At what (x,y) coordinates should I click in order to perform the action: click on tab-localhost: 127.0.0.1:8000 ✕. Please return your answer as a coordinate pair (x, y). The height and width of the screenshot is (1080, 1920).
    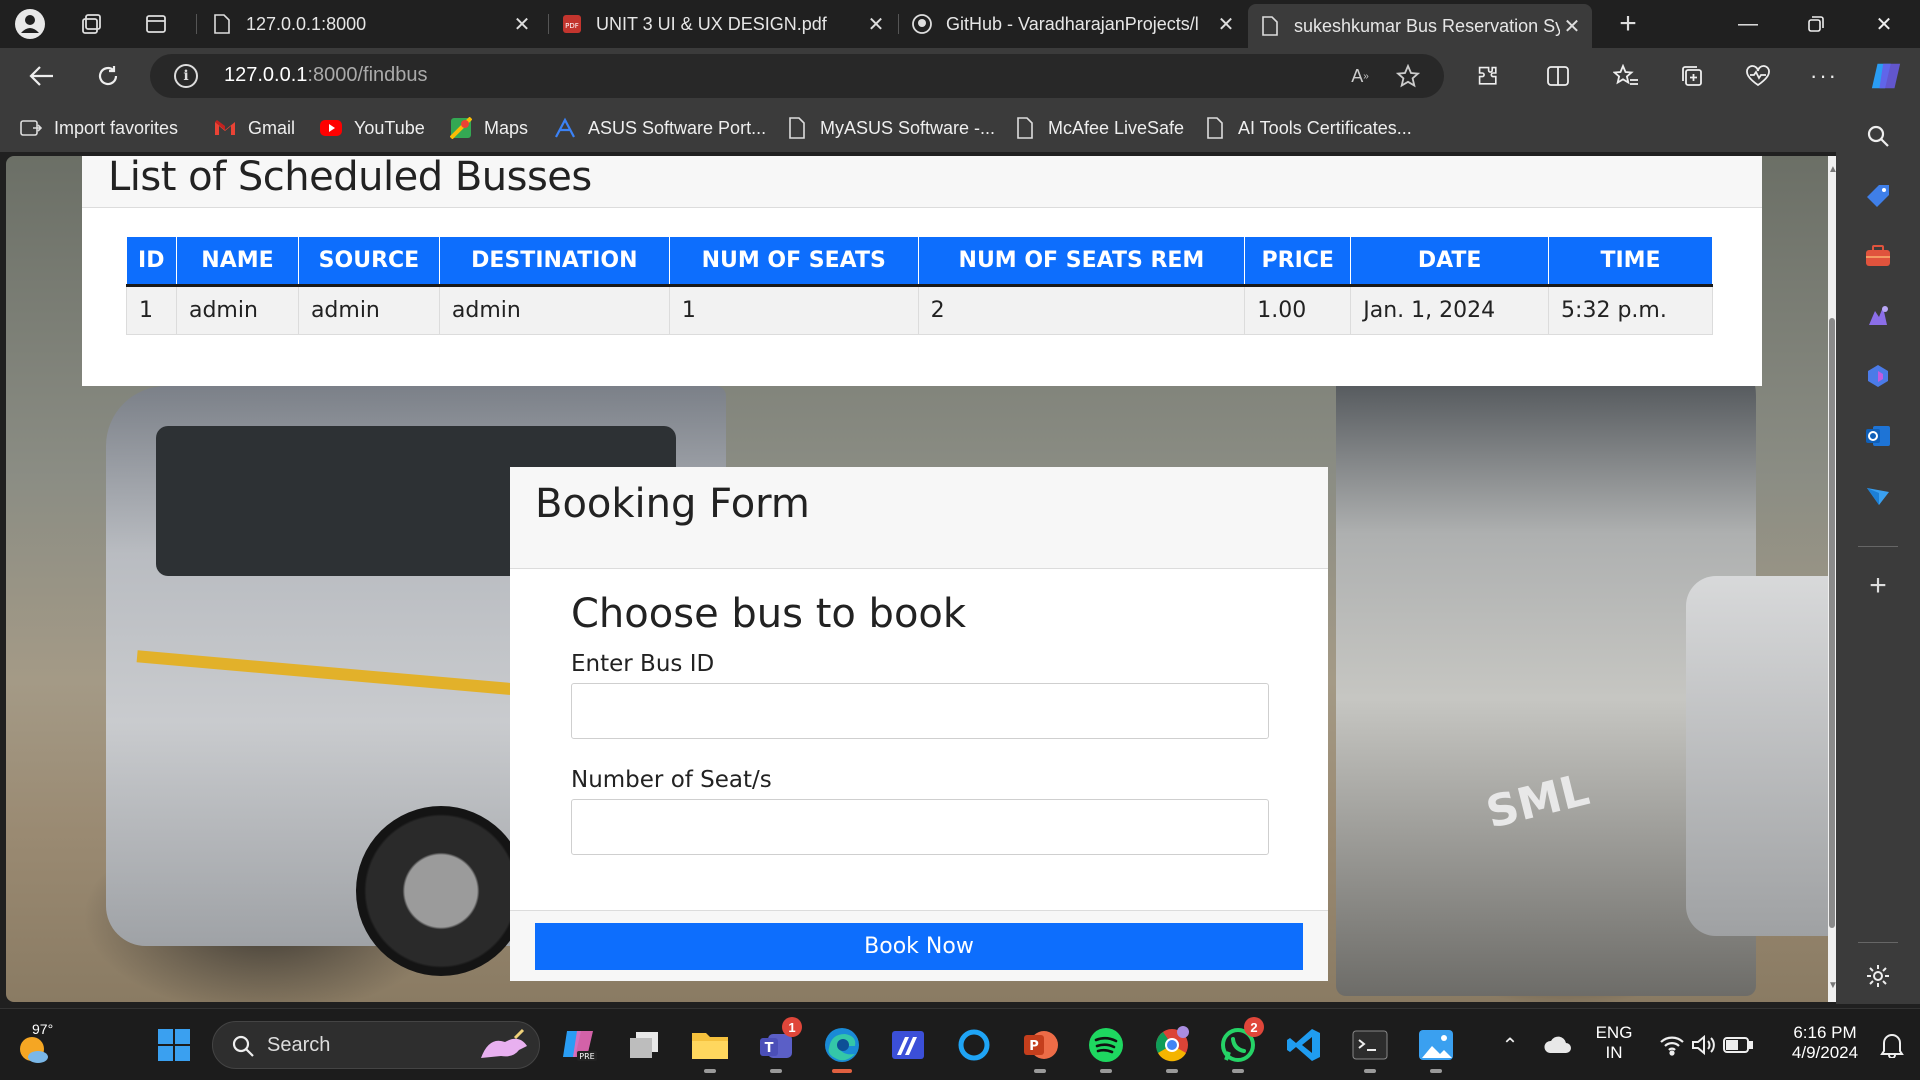
    Looking at the image, I should click on (371, 24).